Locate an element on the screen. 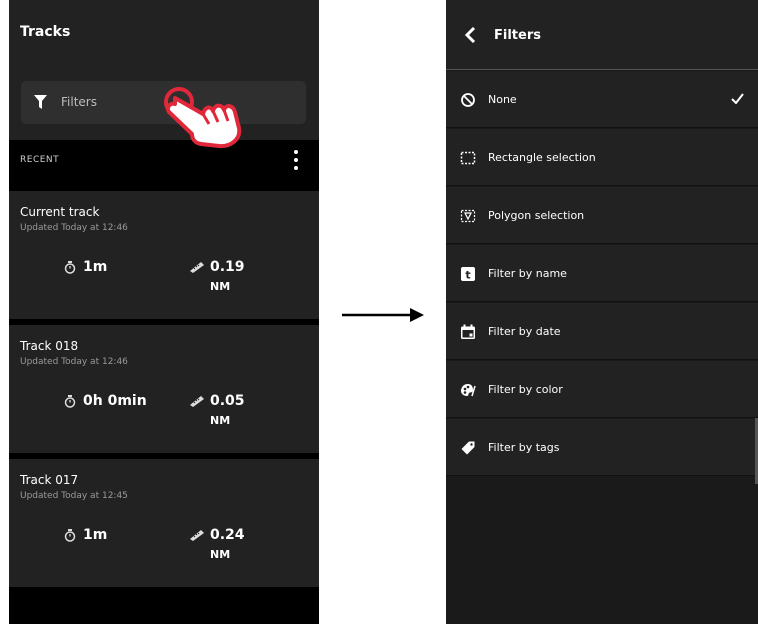  tag-icon is located at coordinates (468, 448).